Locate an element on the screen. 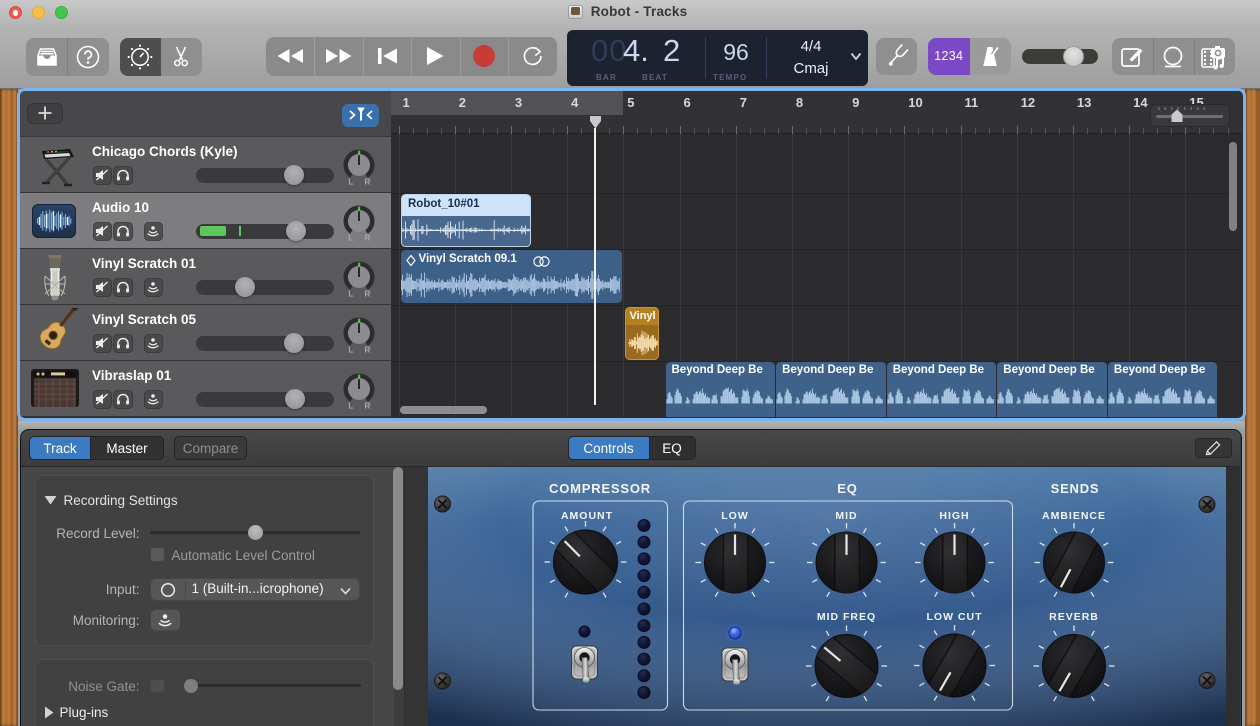 The height and width of the screenshot is (726, 1260). svg-text: AMOUNT is located at coordinates (587, 516).